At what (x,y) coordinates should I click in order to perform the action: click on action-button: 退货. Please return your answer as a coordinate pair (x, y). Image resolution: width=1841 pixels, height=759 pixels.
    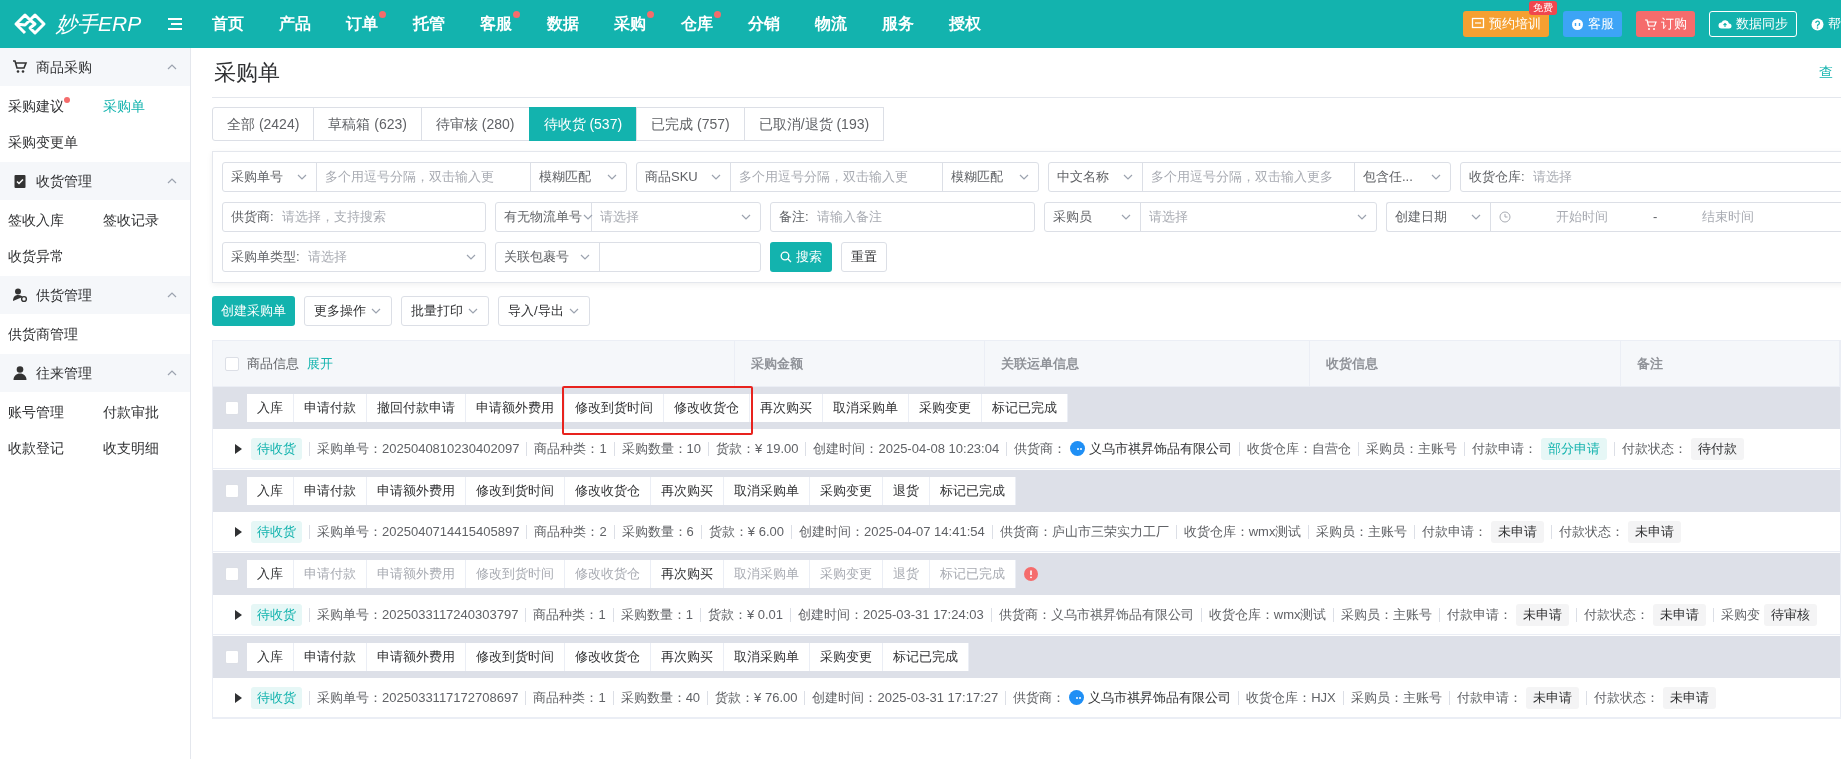
    Looking at the image, I should click on (906, 491).